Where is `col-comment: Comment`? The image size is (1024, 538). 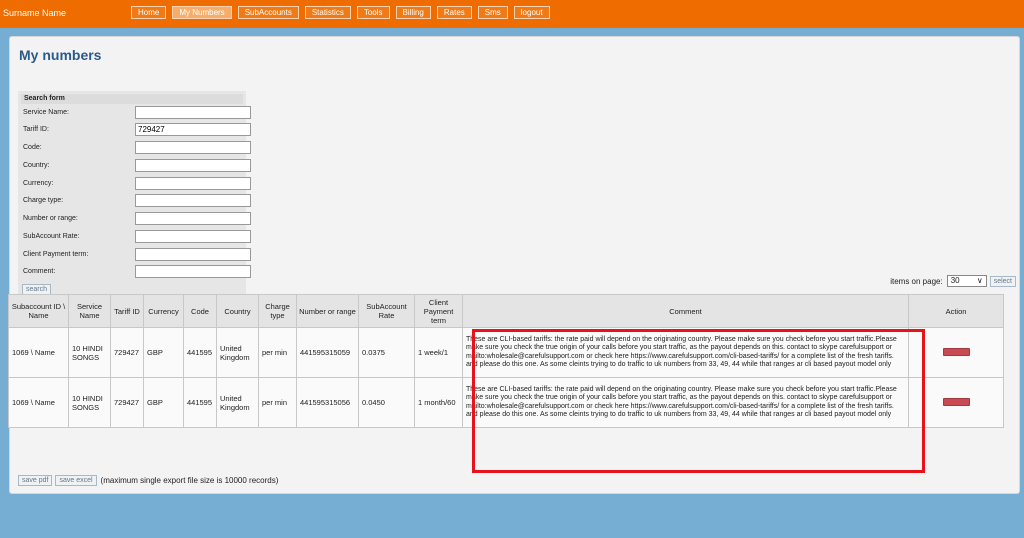 col-comment: Comment is located at coordinates (685, 311).